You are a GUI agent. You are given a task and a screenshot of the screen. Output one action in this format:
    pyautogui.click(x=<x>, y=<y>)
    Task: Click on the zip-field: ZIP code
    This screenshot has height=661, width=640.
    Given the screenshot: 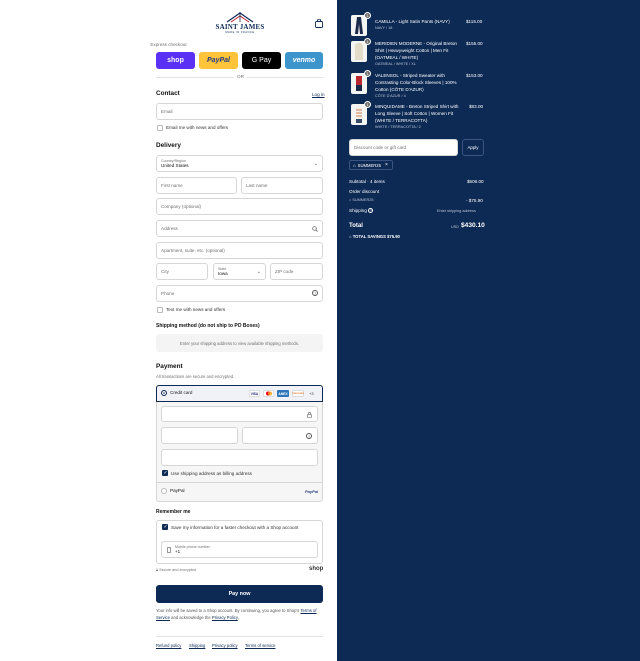 What is the action you would take?
    pyautogui.click(x=296, y=271)
    